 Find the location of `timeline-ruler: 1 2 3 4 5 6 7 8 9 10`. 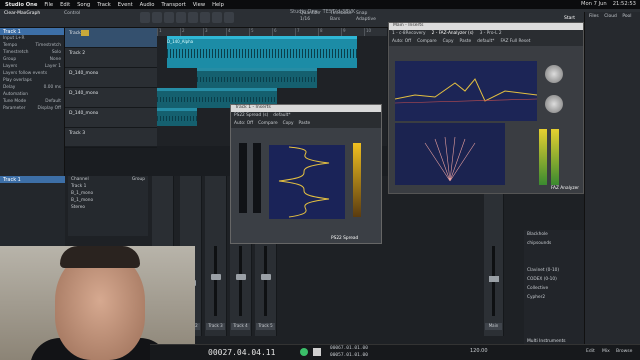

timeline-ruler: 1 2 3 4 5 6 7 8 9 10 is located at coordinates (272, 32).